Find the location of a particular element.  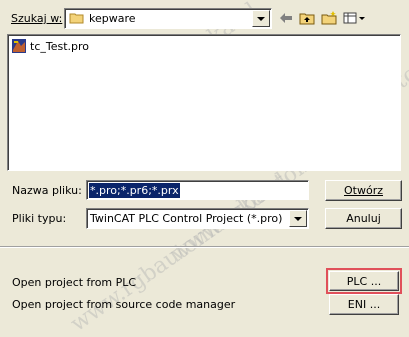

file-type-select: TwinCAT PLC Control Project (*.pro) is located at coordinates (197, 218).